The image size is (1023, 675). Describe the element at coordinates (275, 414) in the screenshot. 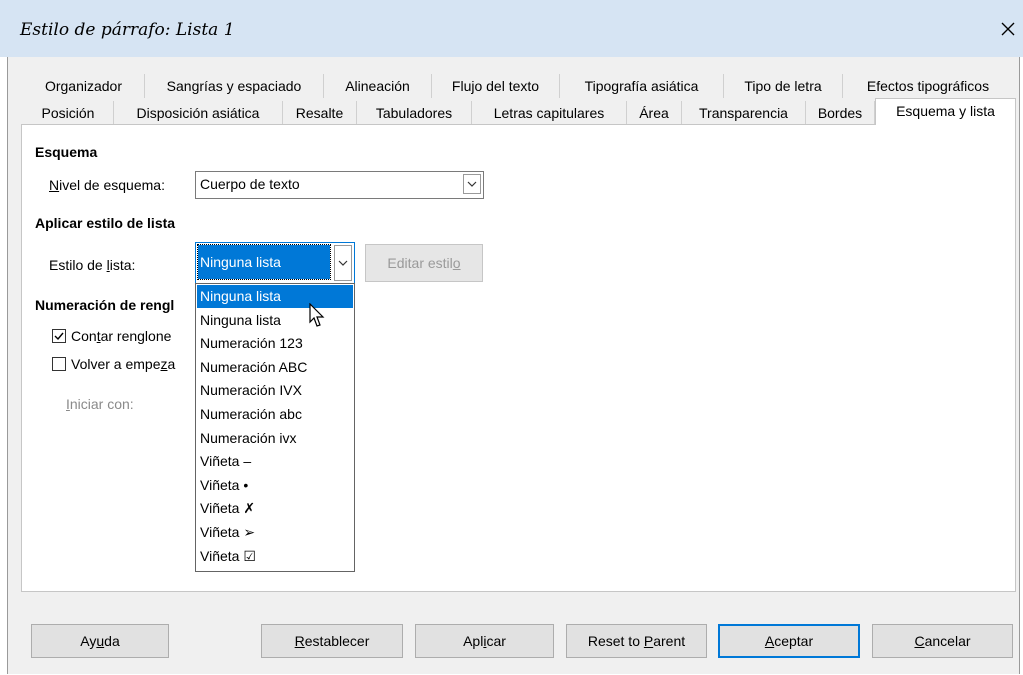

I see `list-item: Numeración abc` at that location.